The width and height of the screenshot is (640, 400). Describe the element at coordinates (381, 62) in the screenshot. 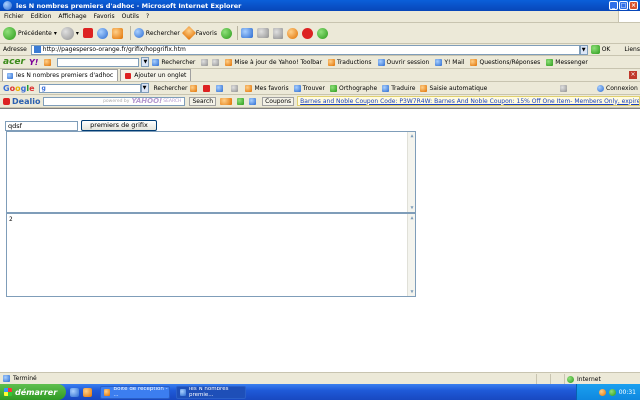

I see `user-icon` at that location.